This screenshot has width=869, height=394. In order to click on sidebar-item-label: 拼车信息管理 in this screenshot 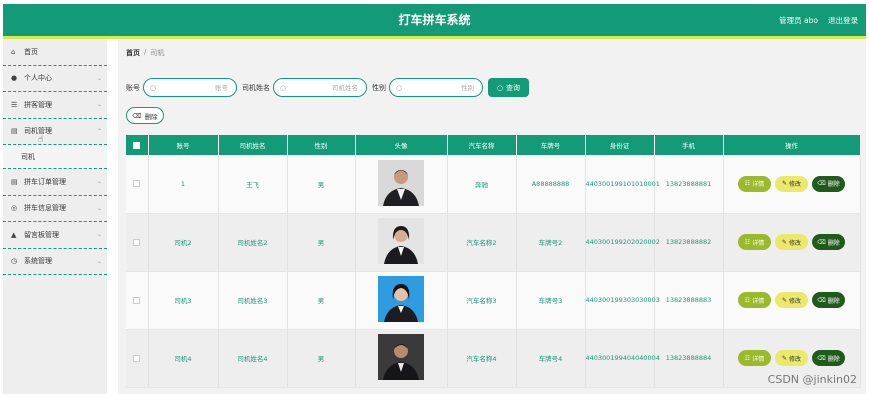, I will do `click(45, 208)`.